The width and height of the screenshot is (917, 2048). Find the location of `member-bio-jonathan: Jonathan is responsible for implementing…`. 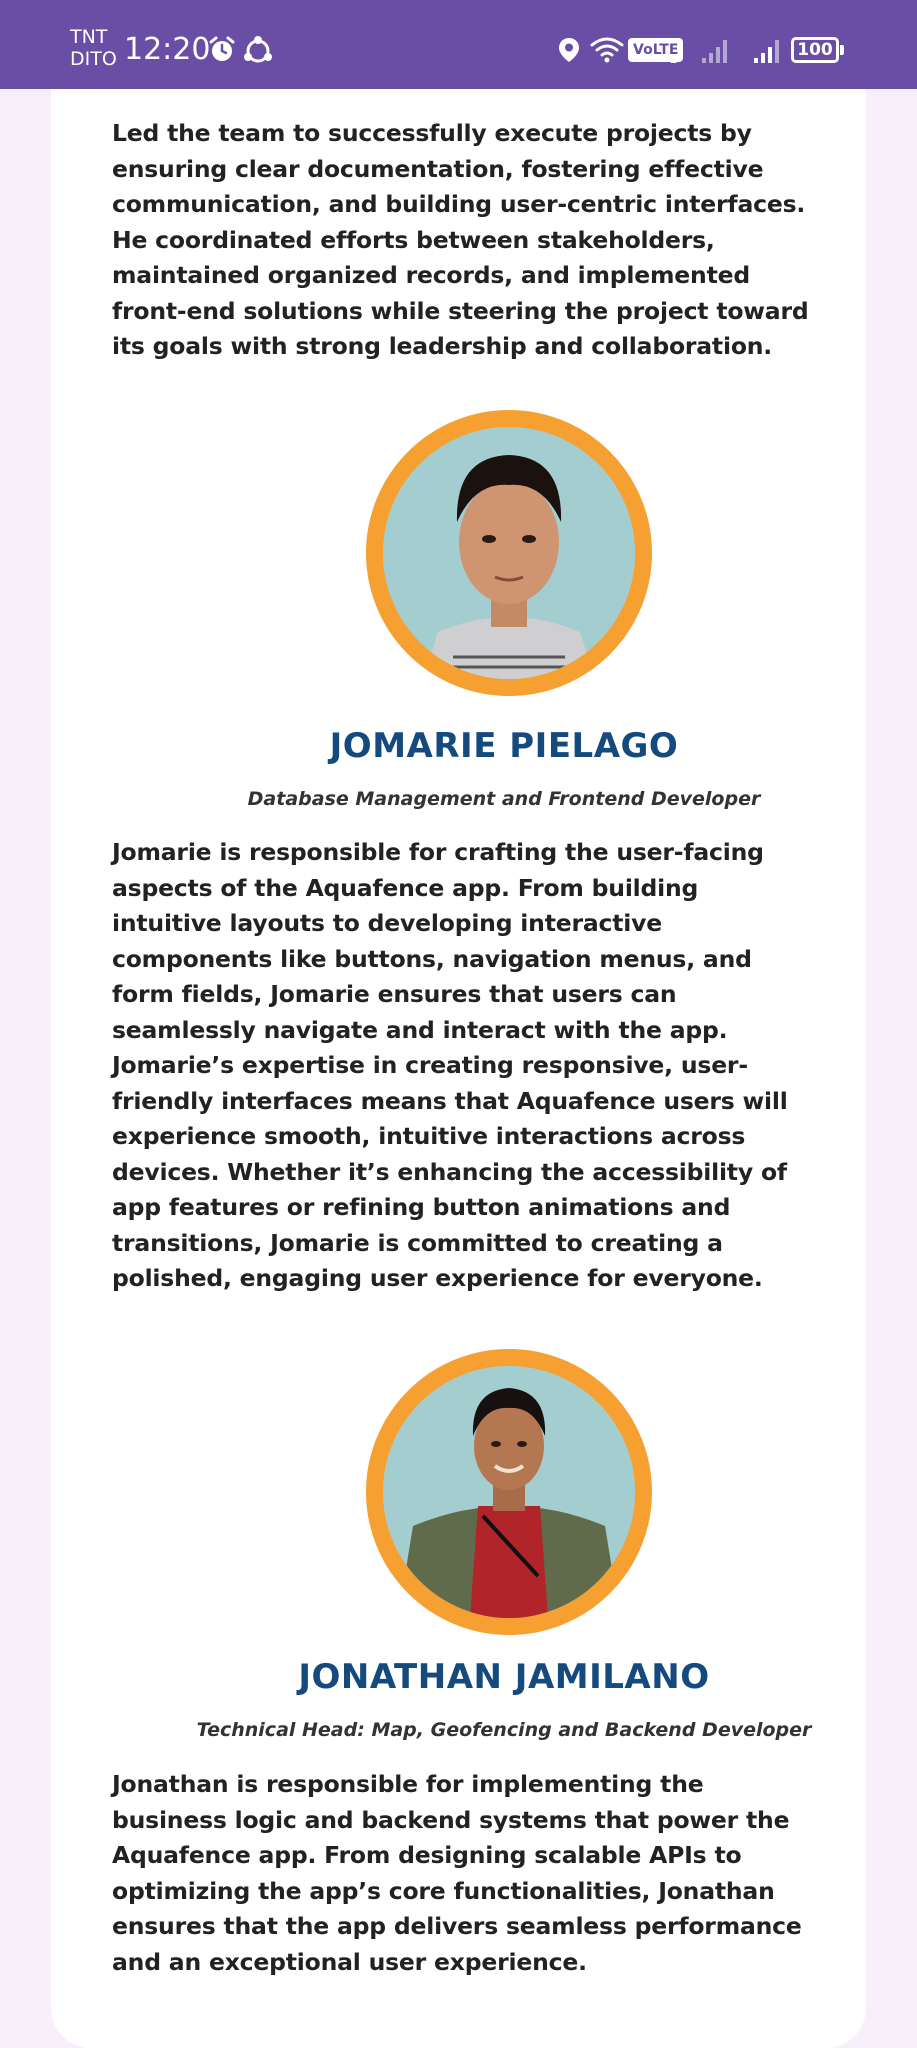

member-bio-jonathan: Jonathan is responsible for implementing… is located at coordinates (457, 1873).